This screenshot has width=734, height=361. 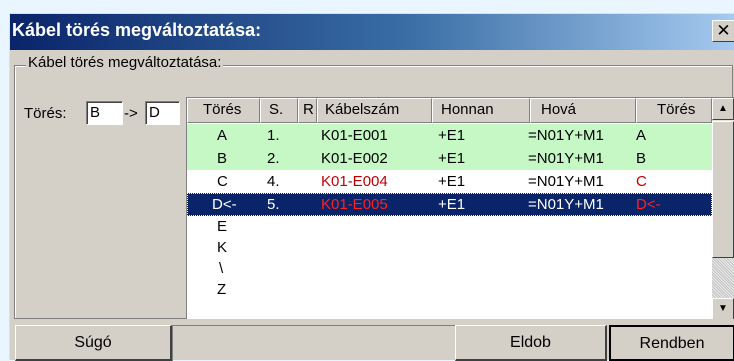 What do you see at coordinates (269, 268) in the screenshot?
I see `list-item: \` at bounding box center [269, 268].